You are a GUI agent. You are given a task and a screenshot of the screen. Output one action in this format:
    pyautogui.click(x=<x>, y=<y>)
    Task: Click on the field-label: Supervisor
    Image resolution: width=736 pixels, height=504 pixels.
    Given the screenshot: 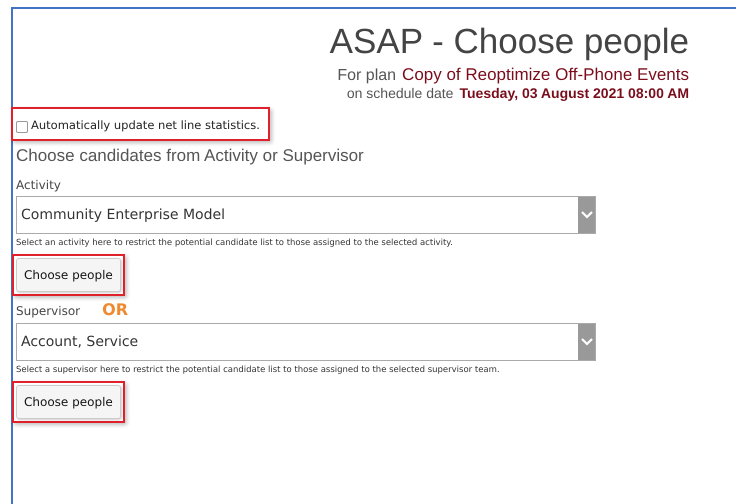 What is the action you would take?
    pyautogui.click(x=48, y=311)
    